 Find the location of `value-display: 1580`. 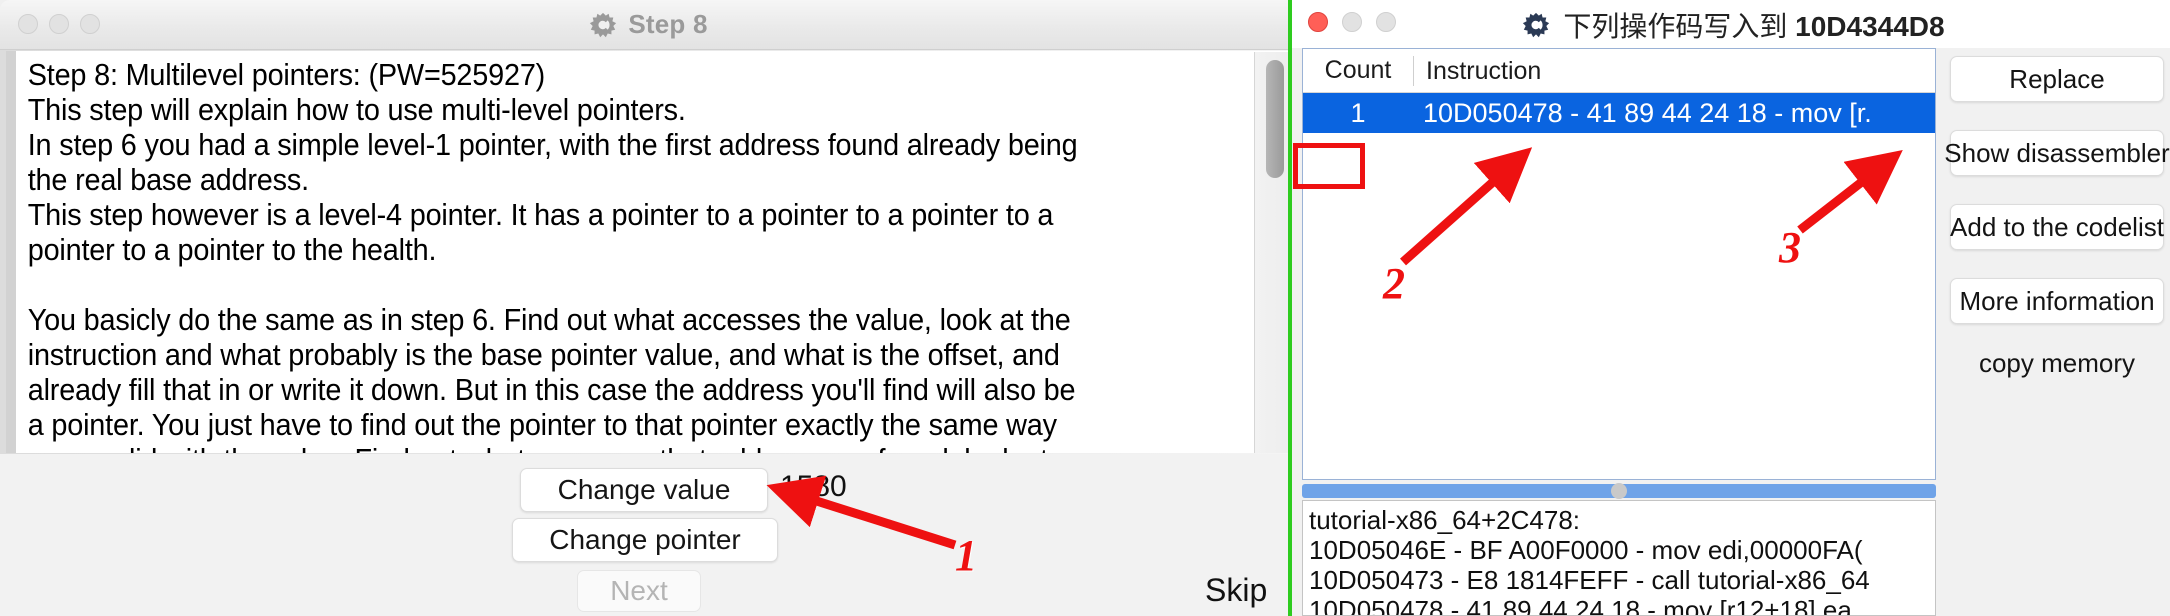

value-display: 1580 is located at coordinates (813, 486).